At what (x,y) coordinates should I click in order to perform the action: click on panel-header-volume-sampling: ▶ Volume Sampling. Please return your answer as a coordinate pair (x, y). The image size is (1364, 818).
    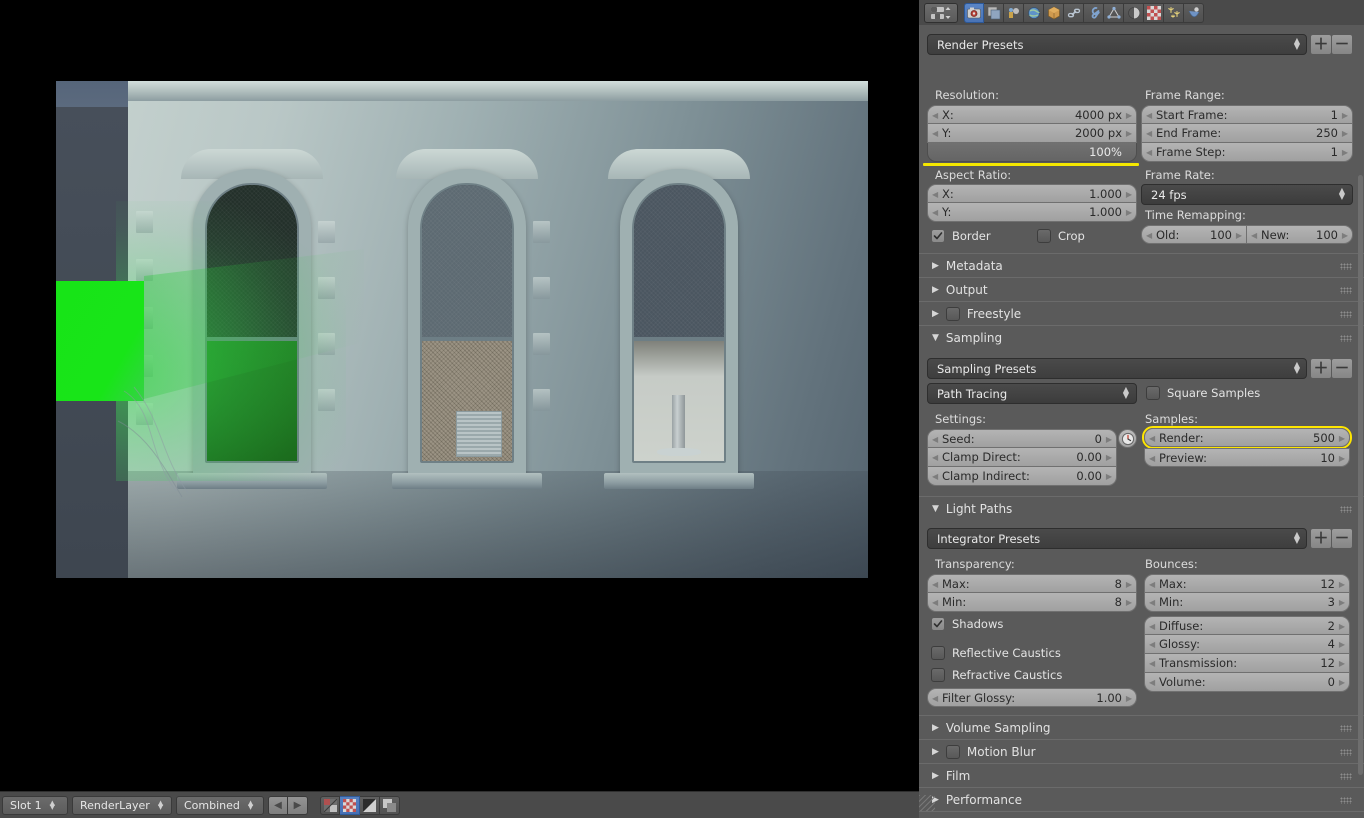
    Looking at the image, I should click on (1141, 727).